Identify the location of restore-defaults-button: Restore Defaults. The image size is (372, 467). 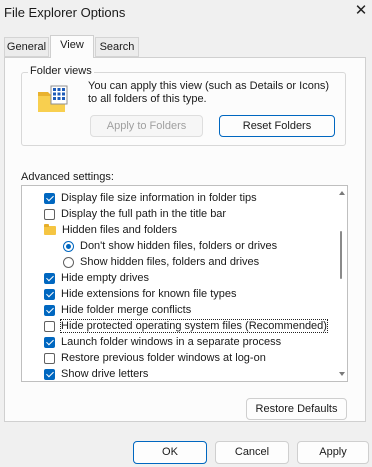
(296, 409).